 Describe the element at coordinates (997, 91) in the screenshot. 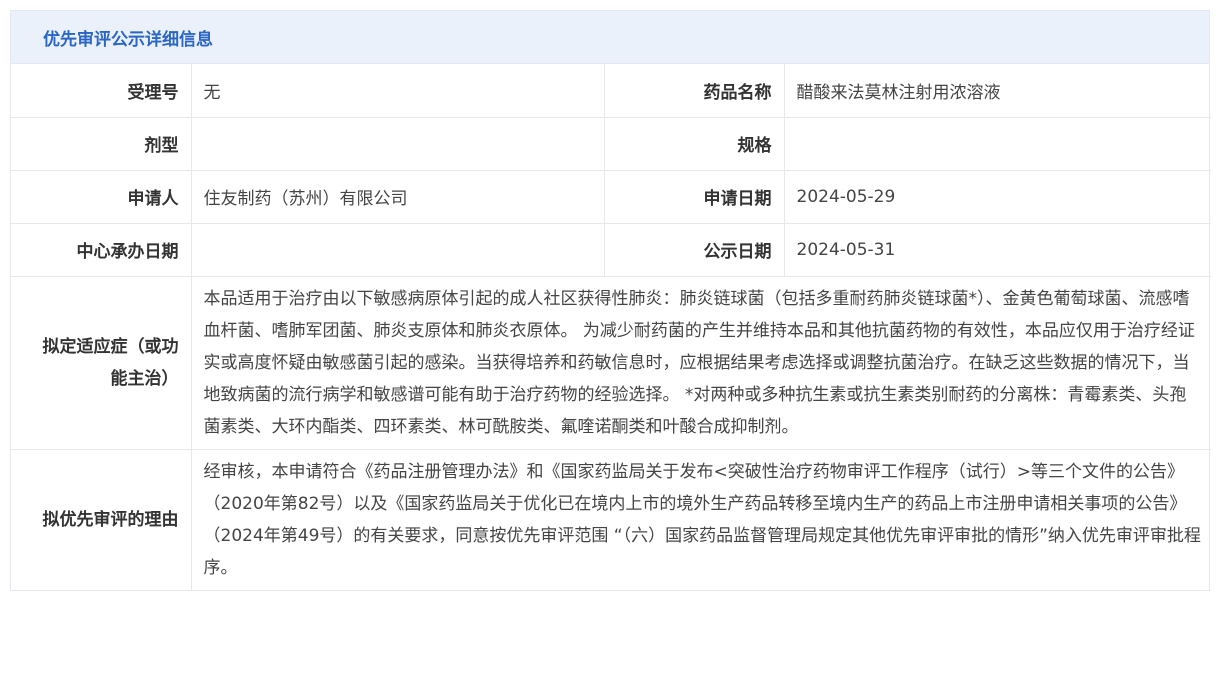

I see `drug-name-value: 醋酸来法莫林注射用浓溶液` at that location.